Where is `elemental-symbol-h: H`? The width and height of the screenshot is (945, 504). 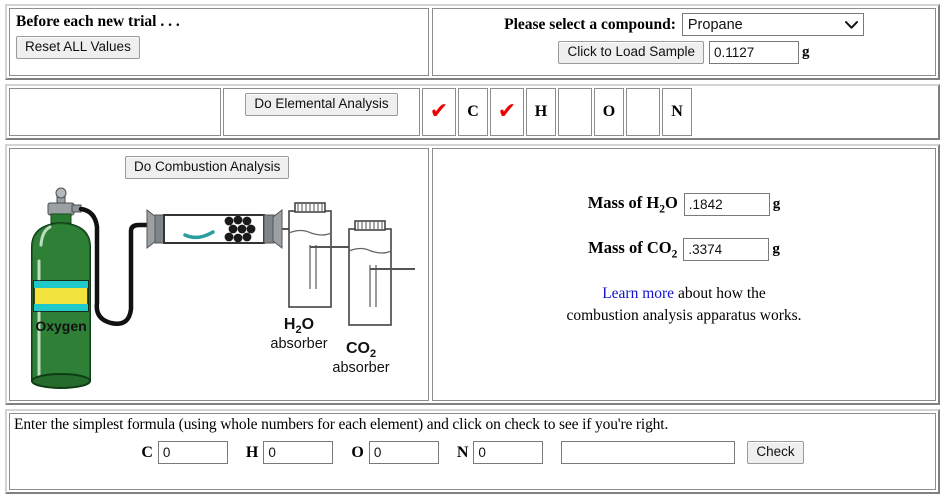
elemental-symbol-h: H is located at coordinates (541, 112).